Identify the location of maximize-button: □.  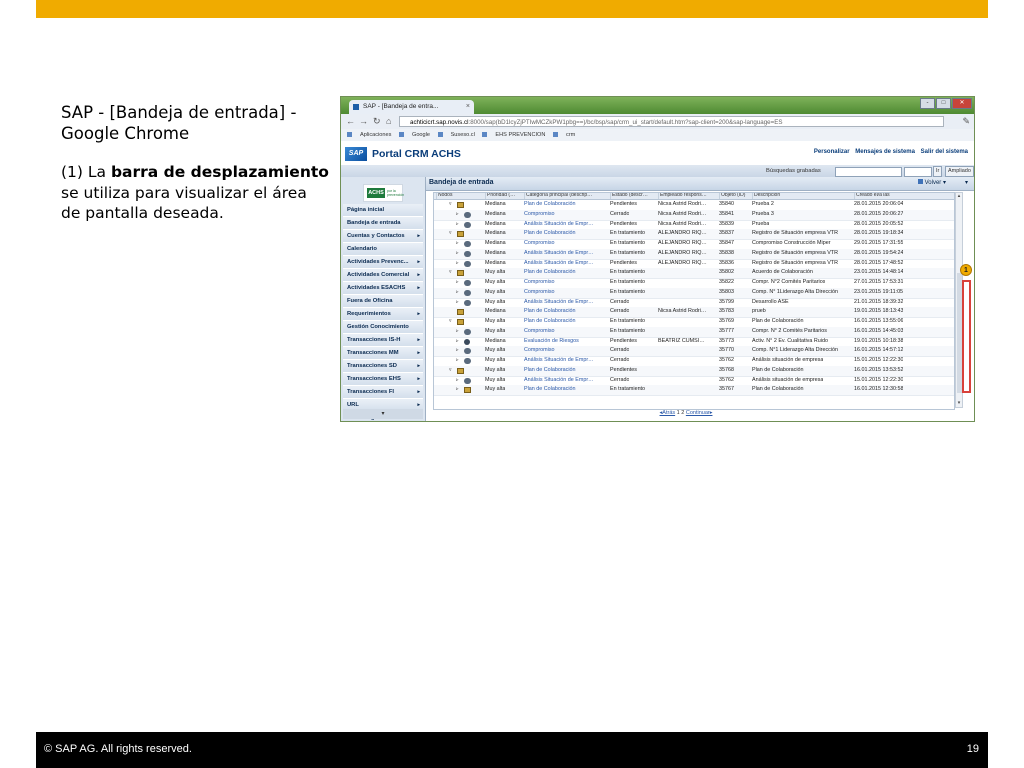
(943, 103).